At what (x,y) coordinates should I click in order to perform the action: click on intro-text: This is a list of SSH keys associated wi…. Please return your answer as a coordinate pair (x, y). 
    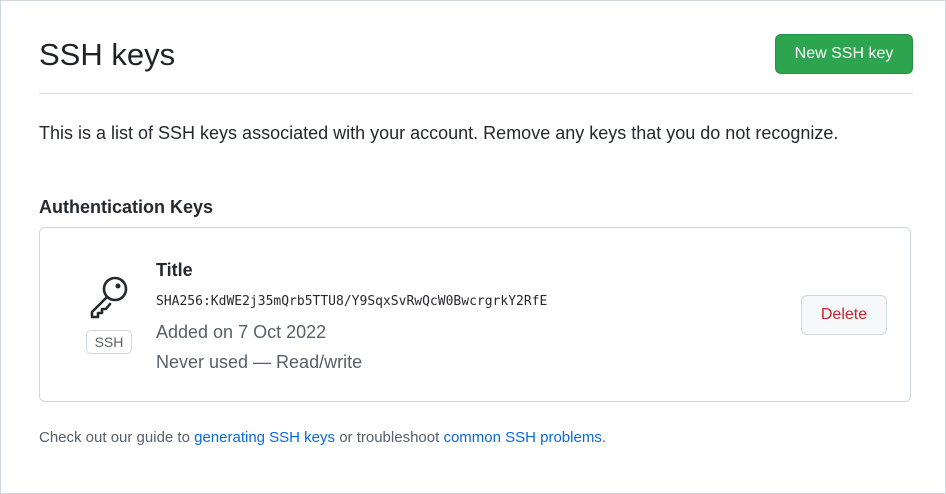
    Looking at the image, I should click on (439, 133).